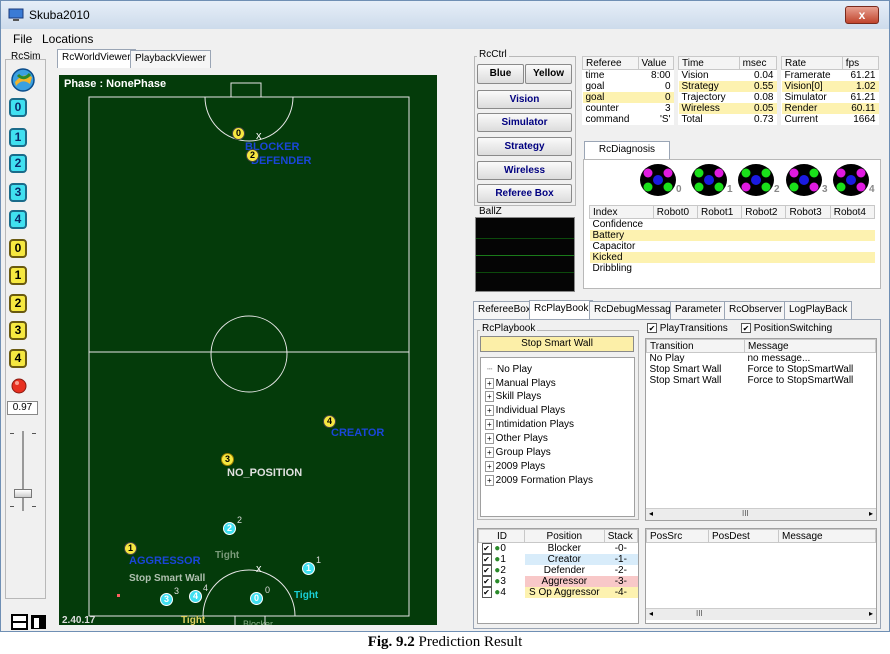 The height and width of the screenshot is (654, 890). What do you see at coordinates (19, 386) in the screenshot?
I see `record-icon` at bounding box center [19, 386].